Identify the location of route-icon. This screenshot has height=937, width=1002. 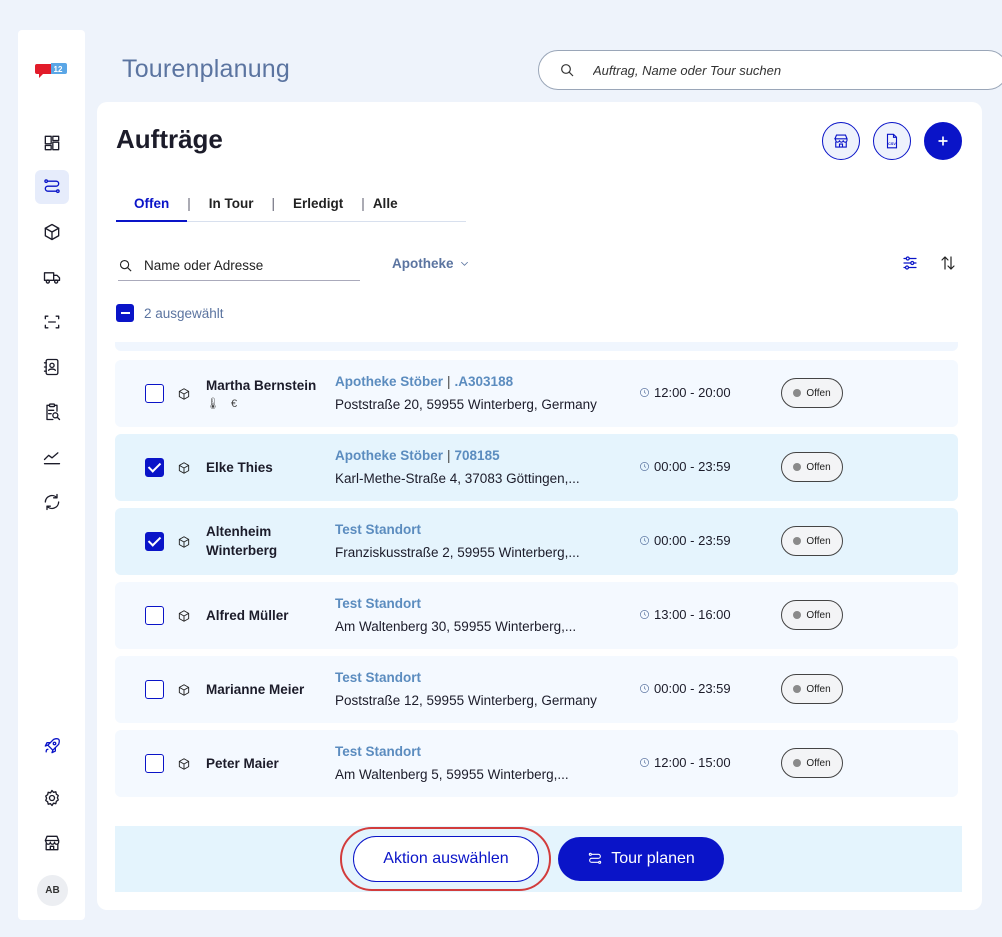
(52, 187).